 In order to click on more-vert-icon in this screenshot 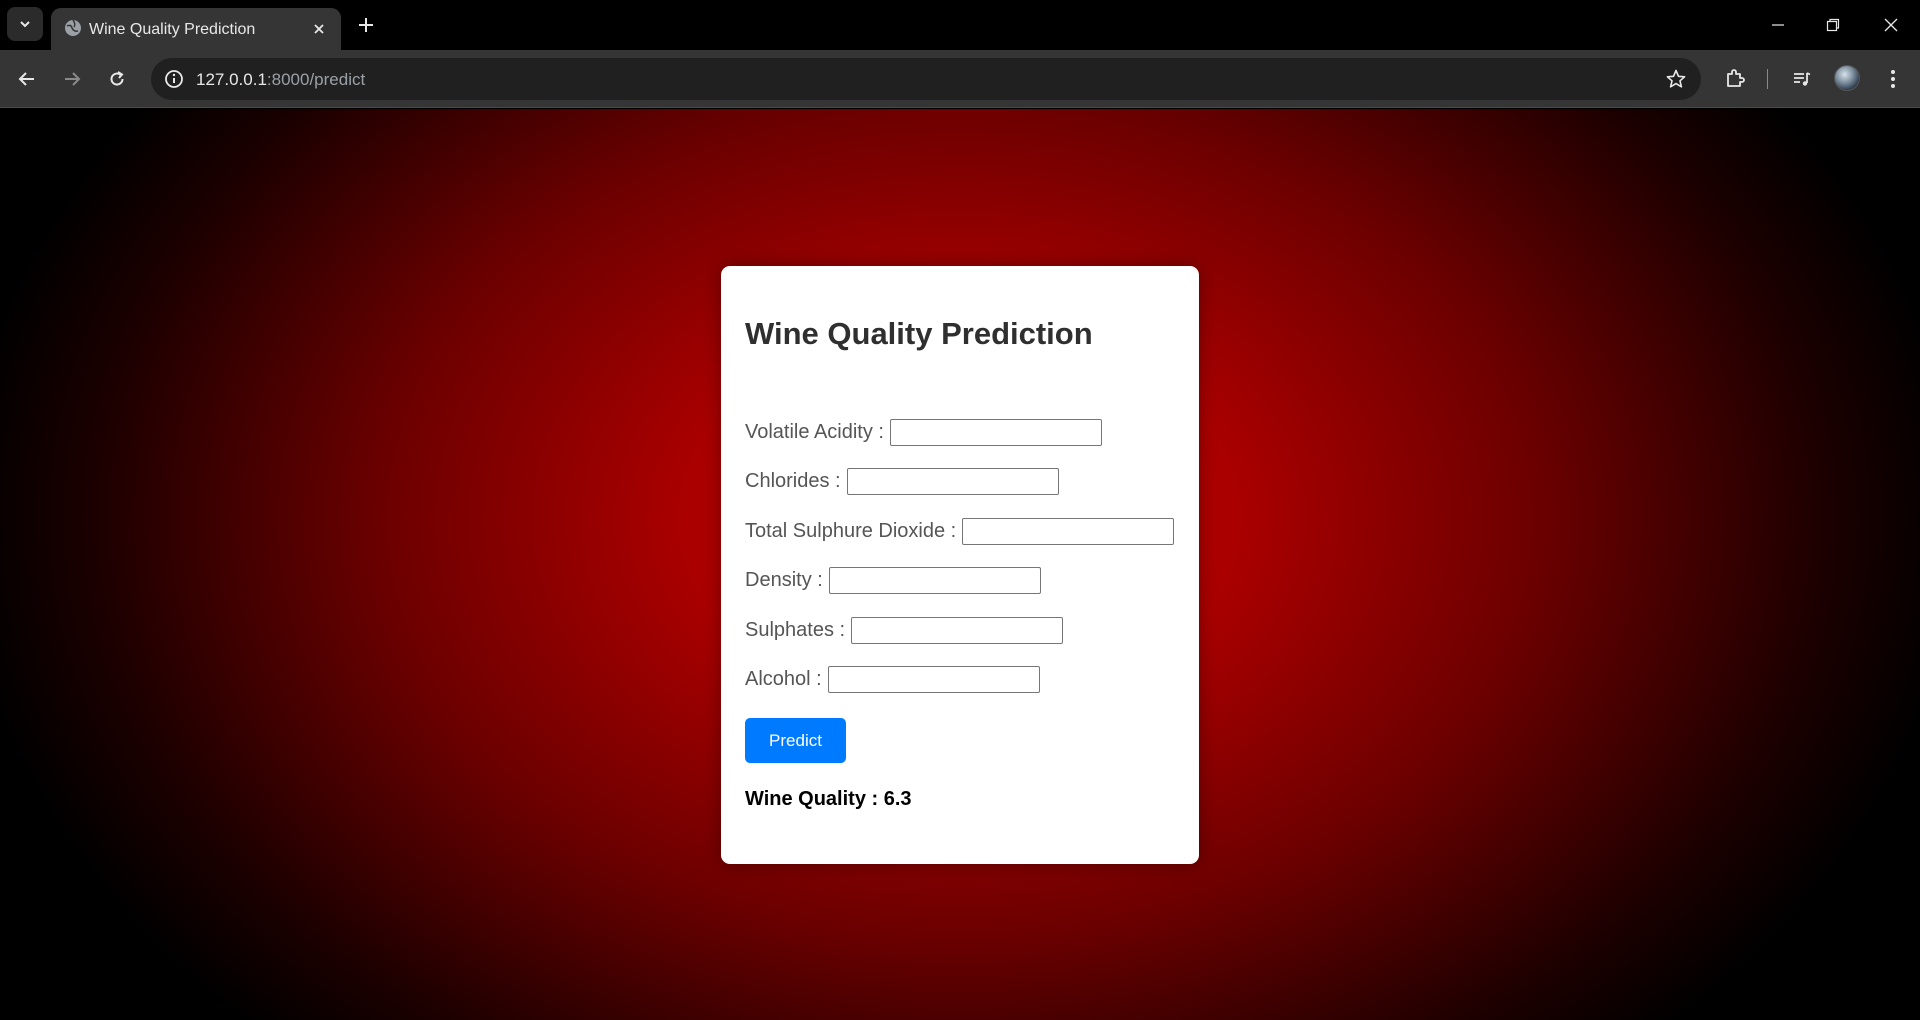, I will do `click(1893, 79)`.